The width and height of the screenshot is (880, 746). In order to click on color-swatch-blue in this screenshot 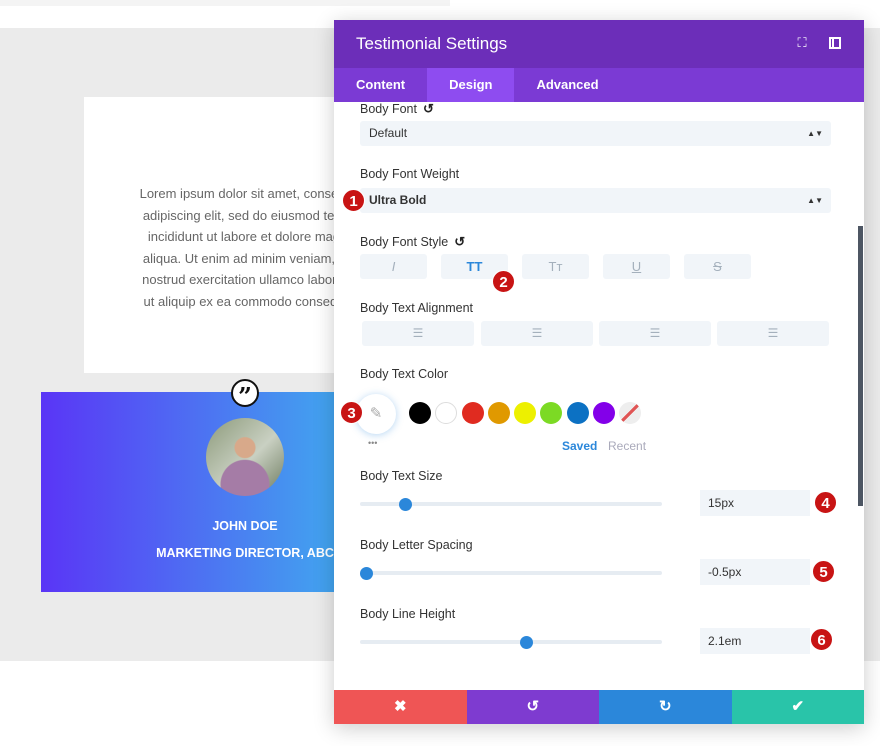, I will do `click(578, 413)`.